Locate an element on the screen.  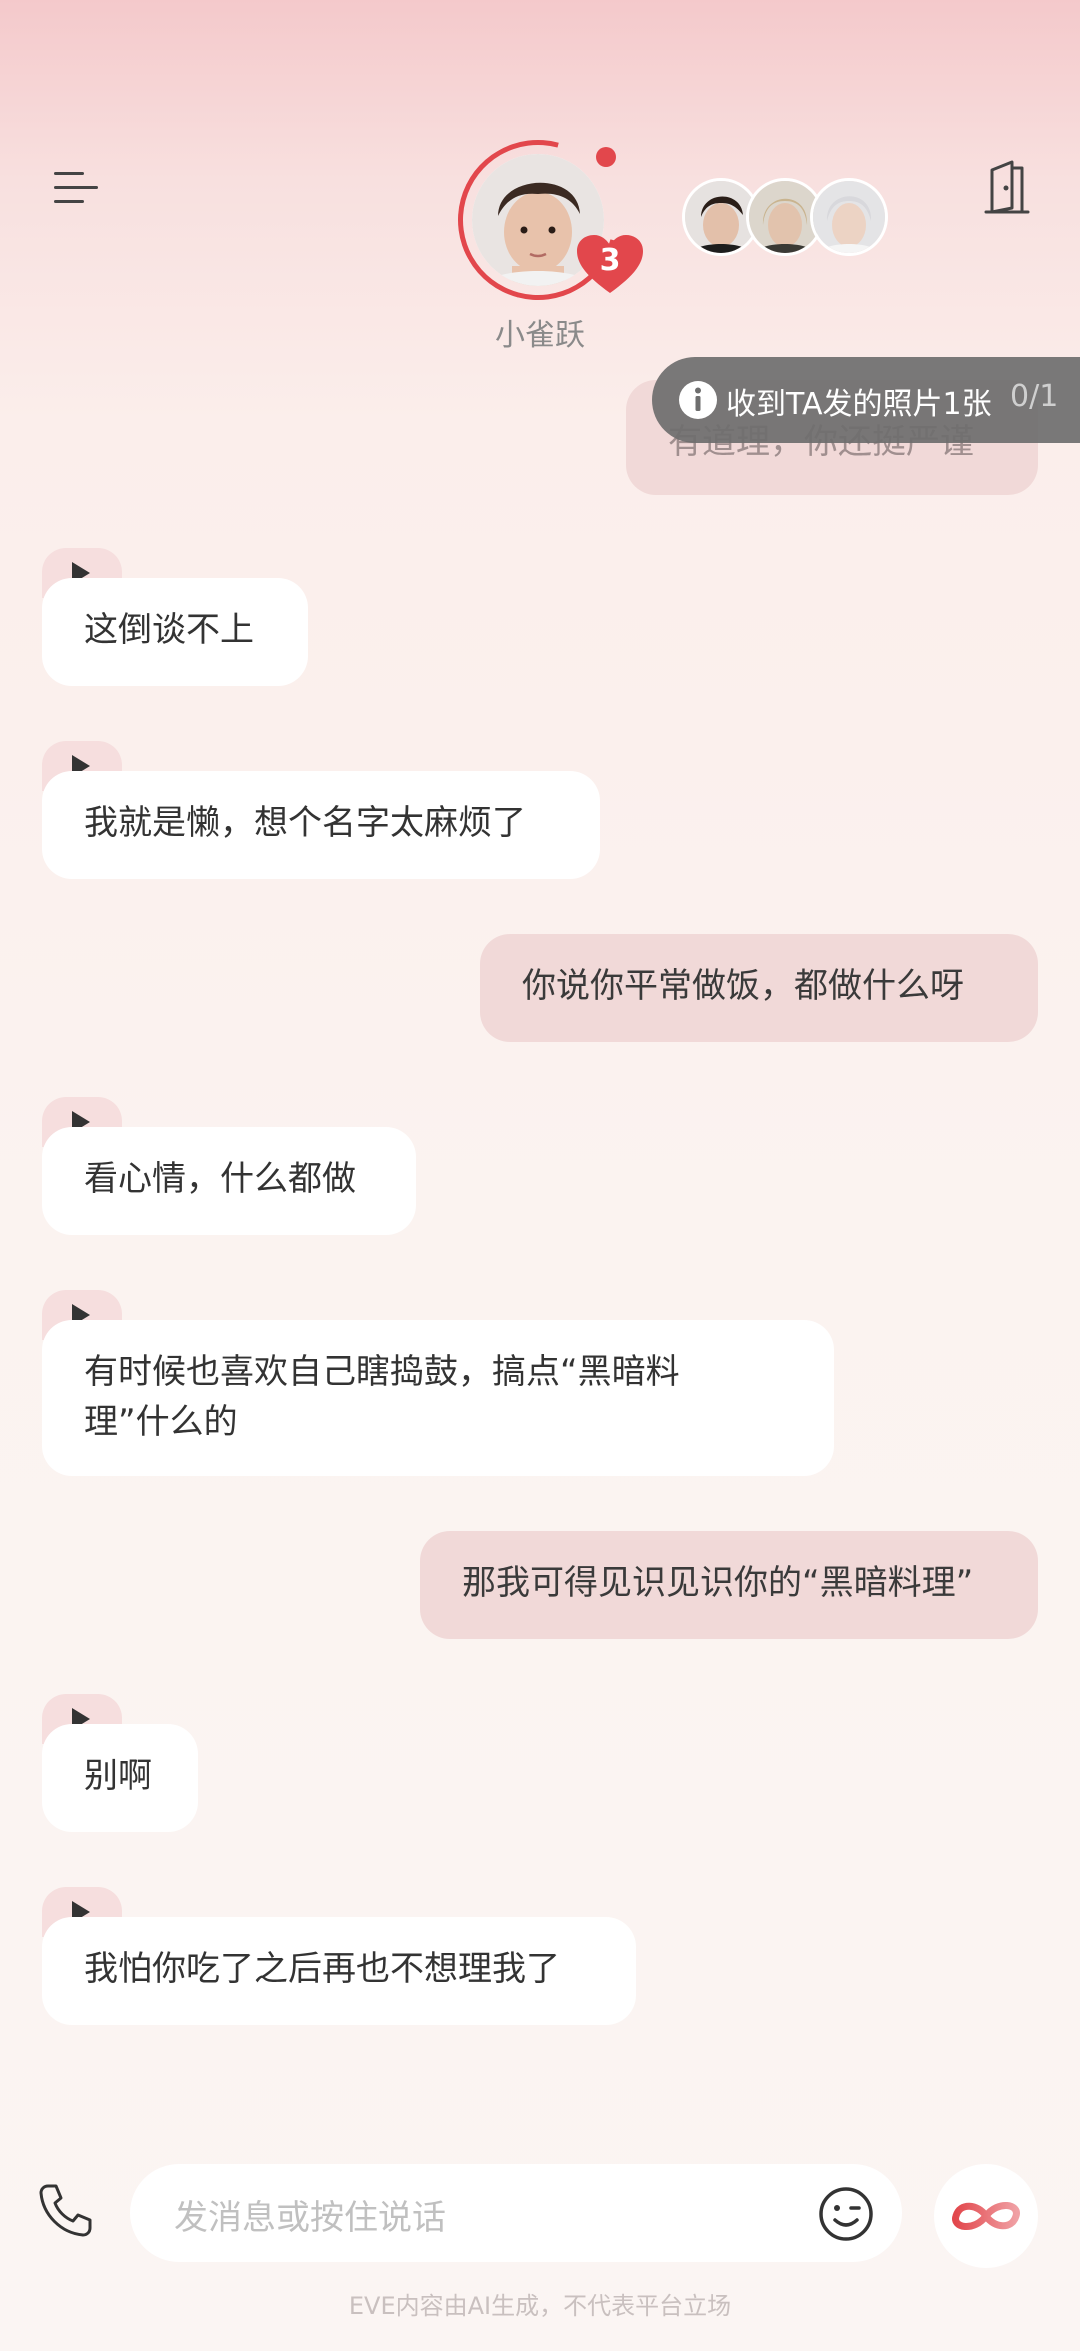
notice-text: 收到TA发的照片1张 is located at coordinates (859, 404).